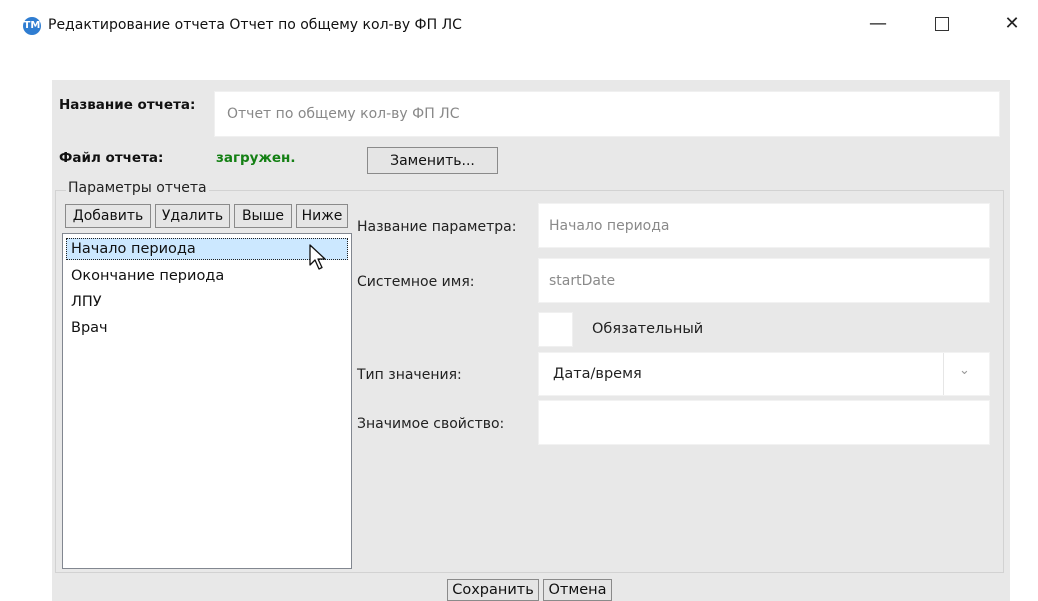  Describe the element at coordinates (764, 422) in the screenshot. I see `significant-prop-input` at that location.